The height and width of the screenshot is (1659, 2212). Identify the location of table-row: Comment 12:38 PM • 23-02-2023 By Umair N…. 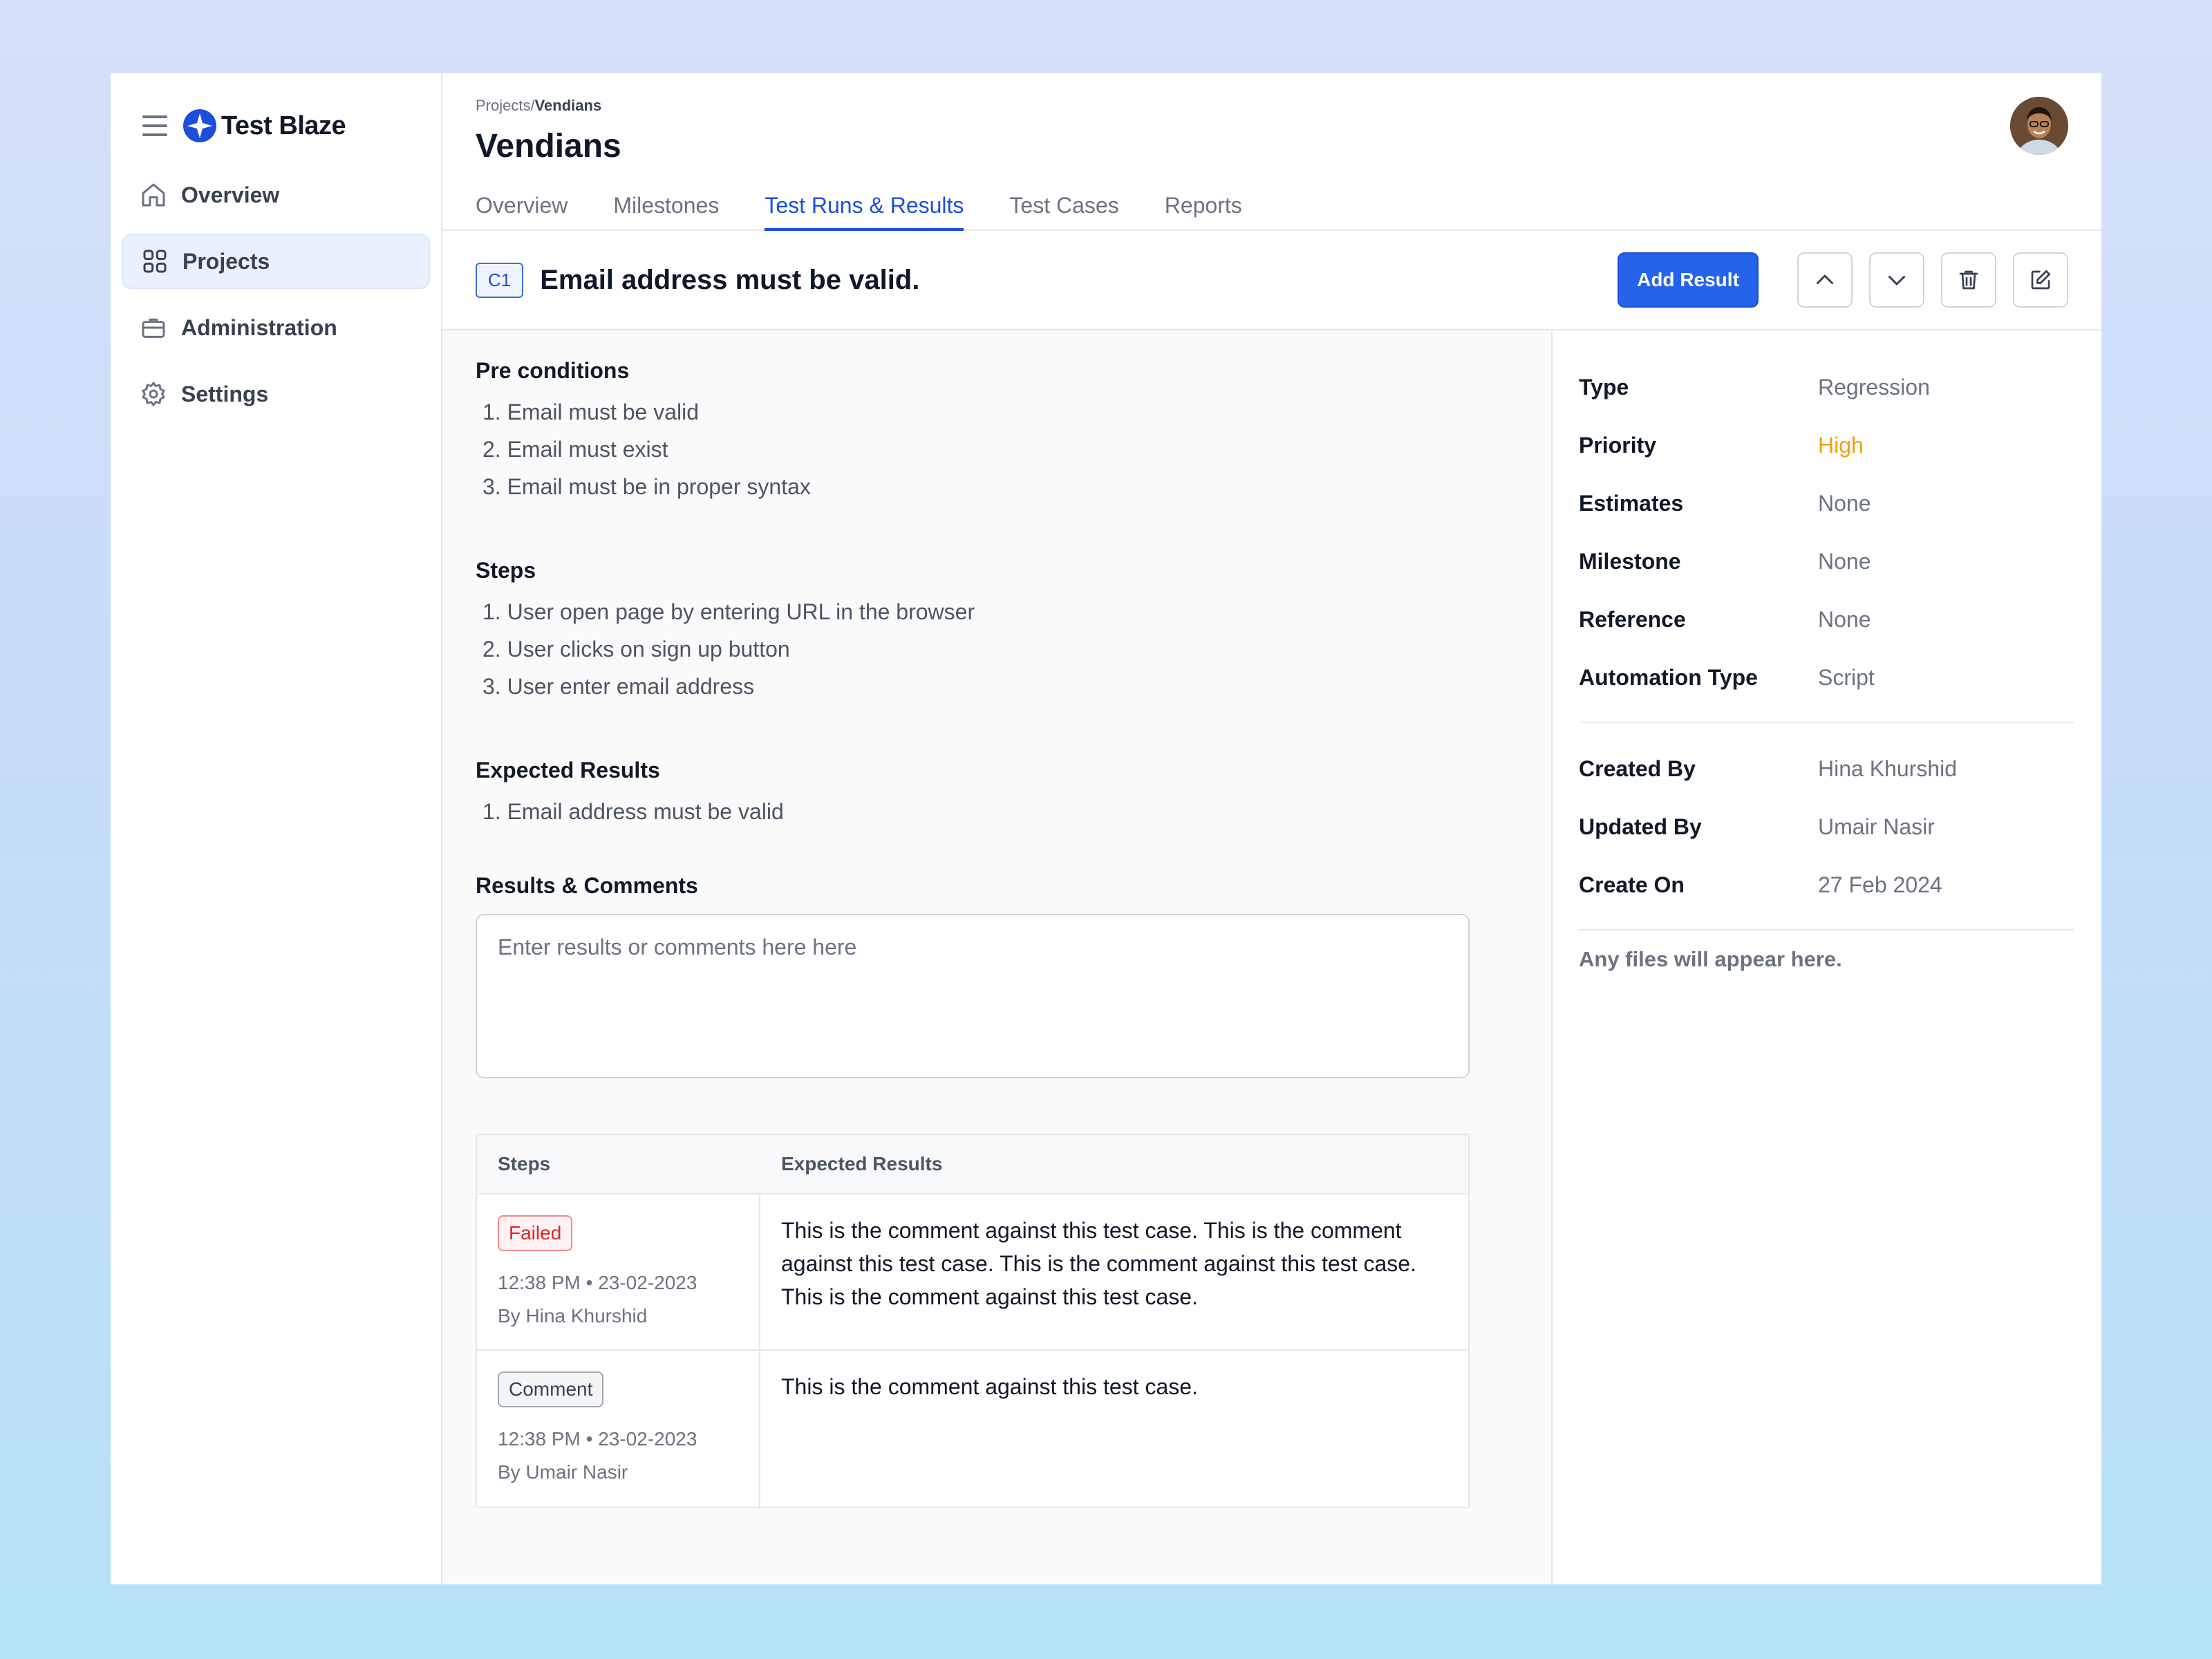
(972, 1429).